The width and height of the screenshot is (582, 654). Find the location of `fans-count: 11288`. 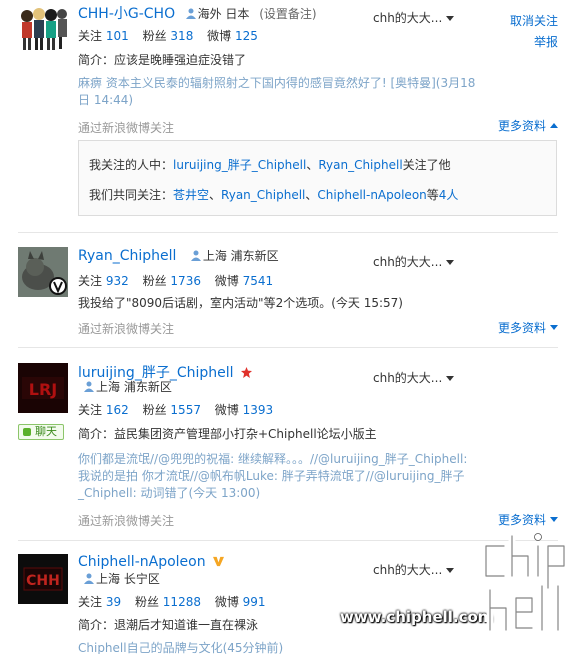

fans-count: 11288 is located at coordinates (182, 602).